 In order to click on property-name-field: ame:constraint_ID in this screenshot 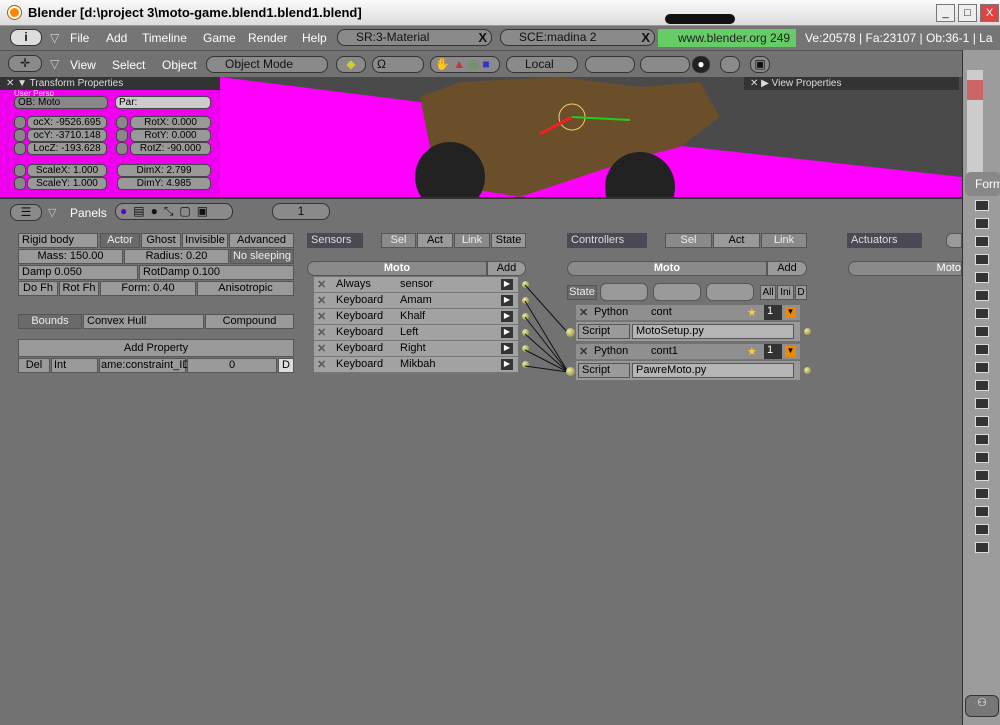, I will do `click(144, 365)`.